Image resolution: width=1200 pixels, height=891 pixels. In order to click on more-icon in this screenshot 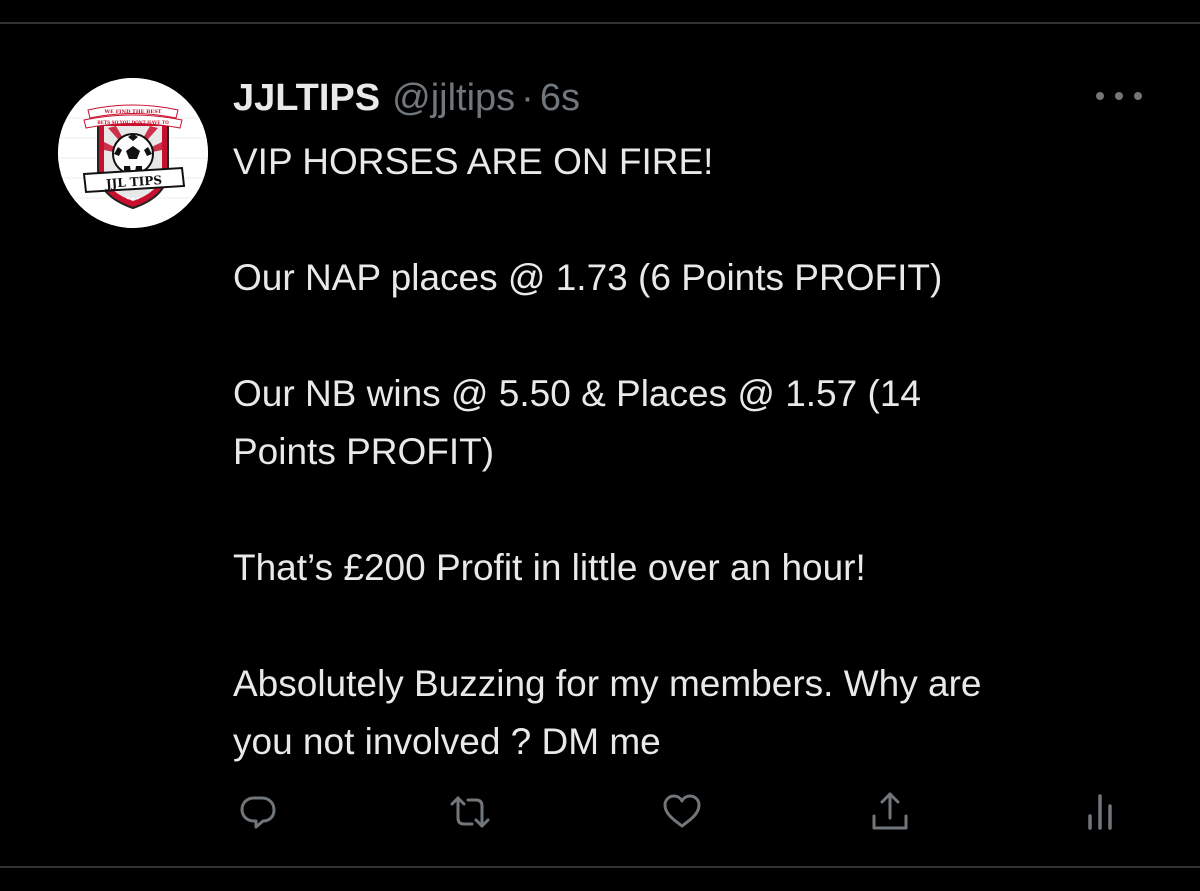, I will do `click(1119, 96)`.